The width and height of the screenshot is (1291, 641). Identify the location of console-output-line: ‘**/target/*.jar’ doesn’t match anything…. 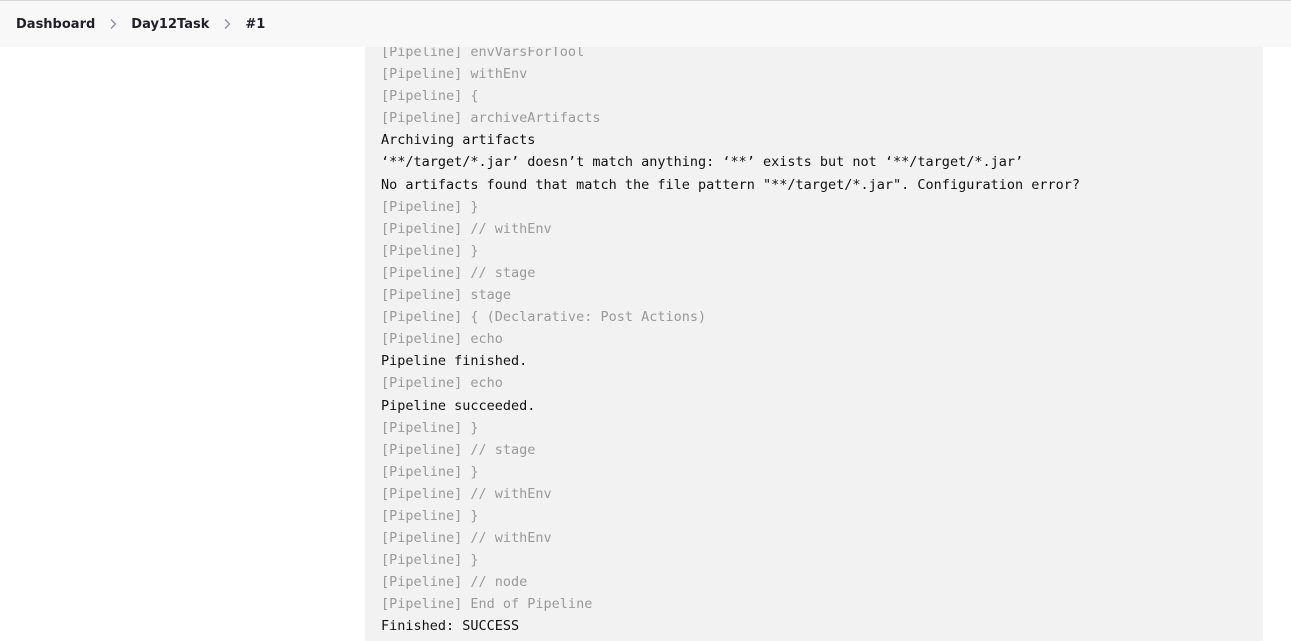
(702, 162).